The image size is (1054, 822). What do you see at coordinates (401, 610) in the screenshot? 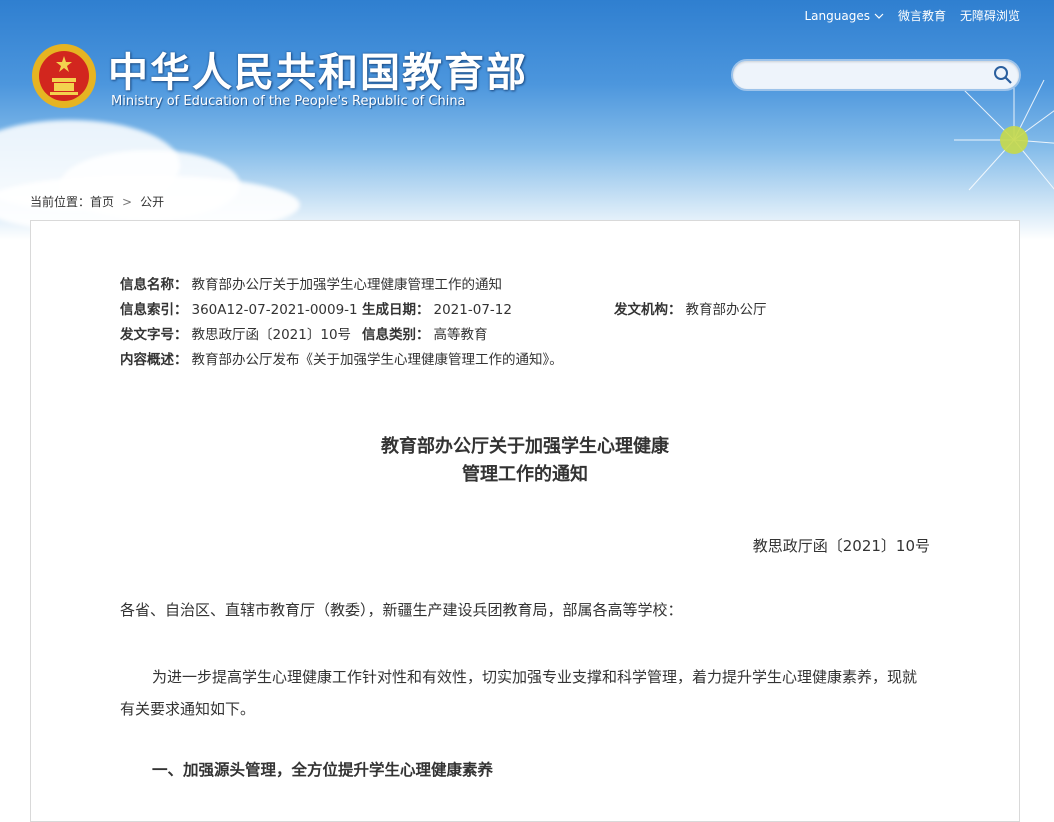
I see `document-salutation: 各省、自治区、直辖市教育厅（教委），新疆生产建设兵团教育局，部属各高等学校：` at bounding box center [401, 610].